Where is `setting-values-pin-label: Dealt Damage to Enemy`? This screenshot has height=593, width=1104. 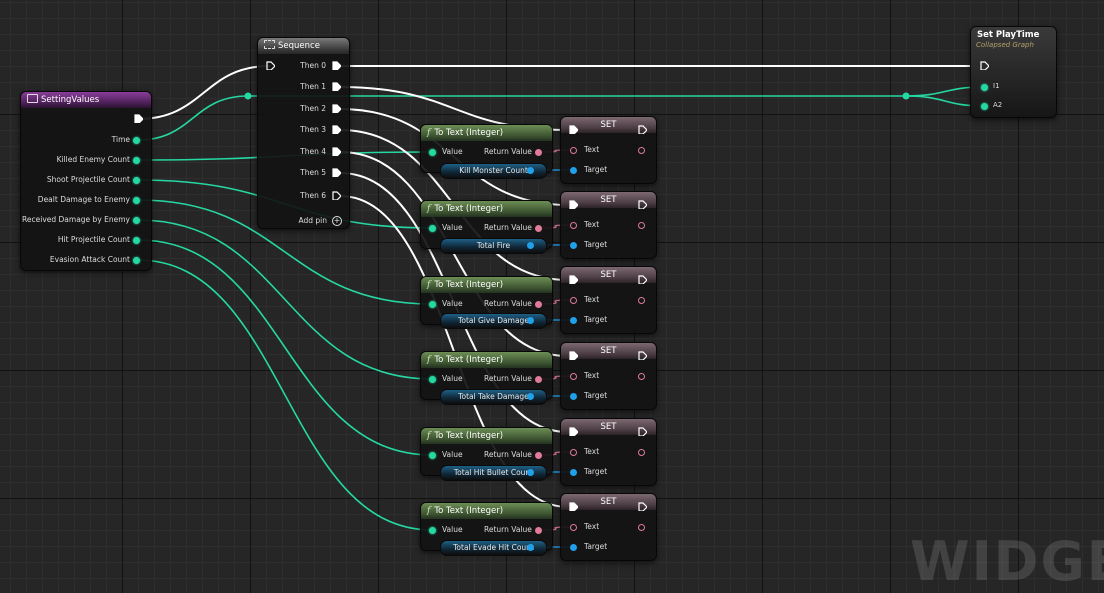
setting-values-pin-label: Dealt Damage to Enemy is located at coordinates (83, 199).